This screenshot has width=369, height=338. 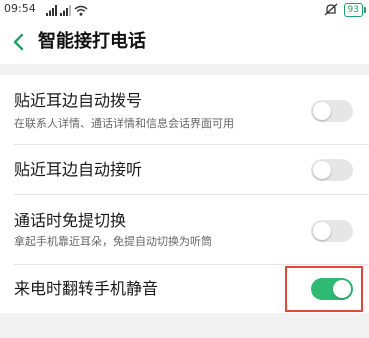 What do you see at coordinates (332, 289) in the screenshot?
I see `flip-mute-toggle` at bounding box center [332, 289].